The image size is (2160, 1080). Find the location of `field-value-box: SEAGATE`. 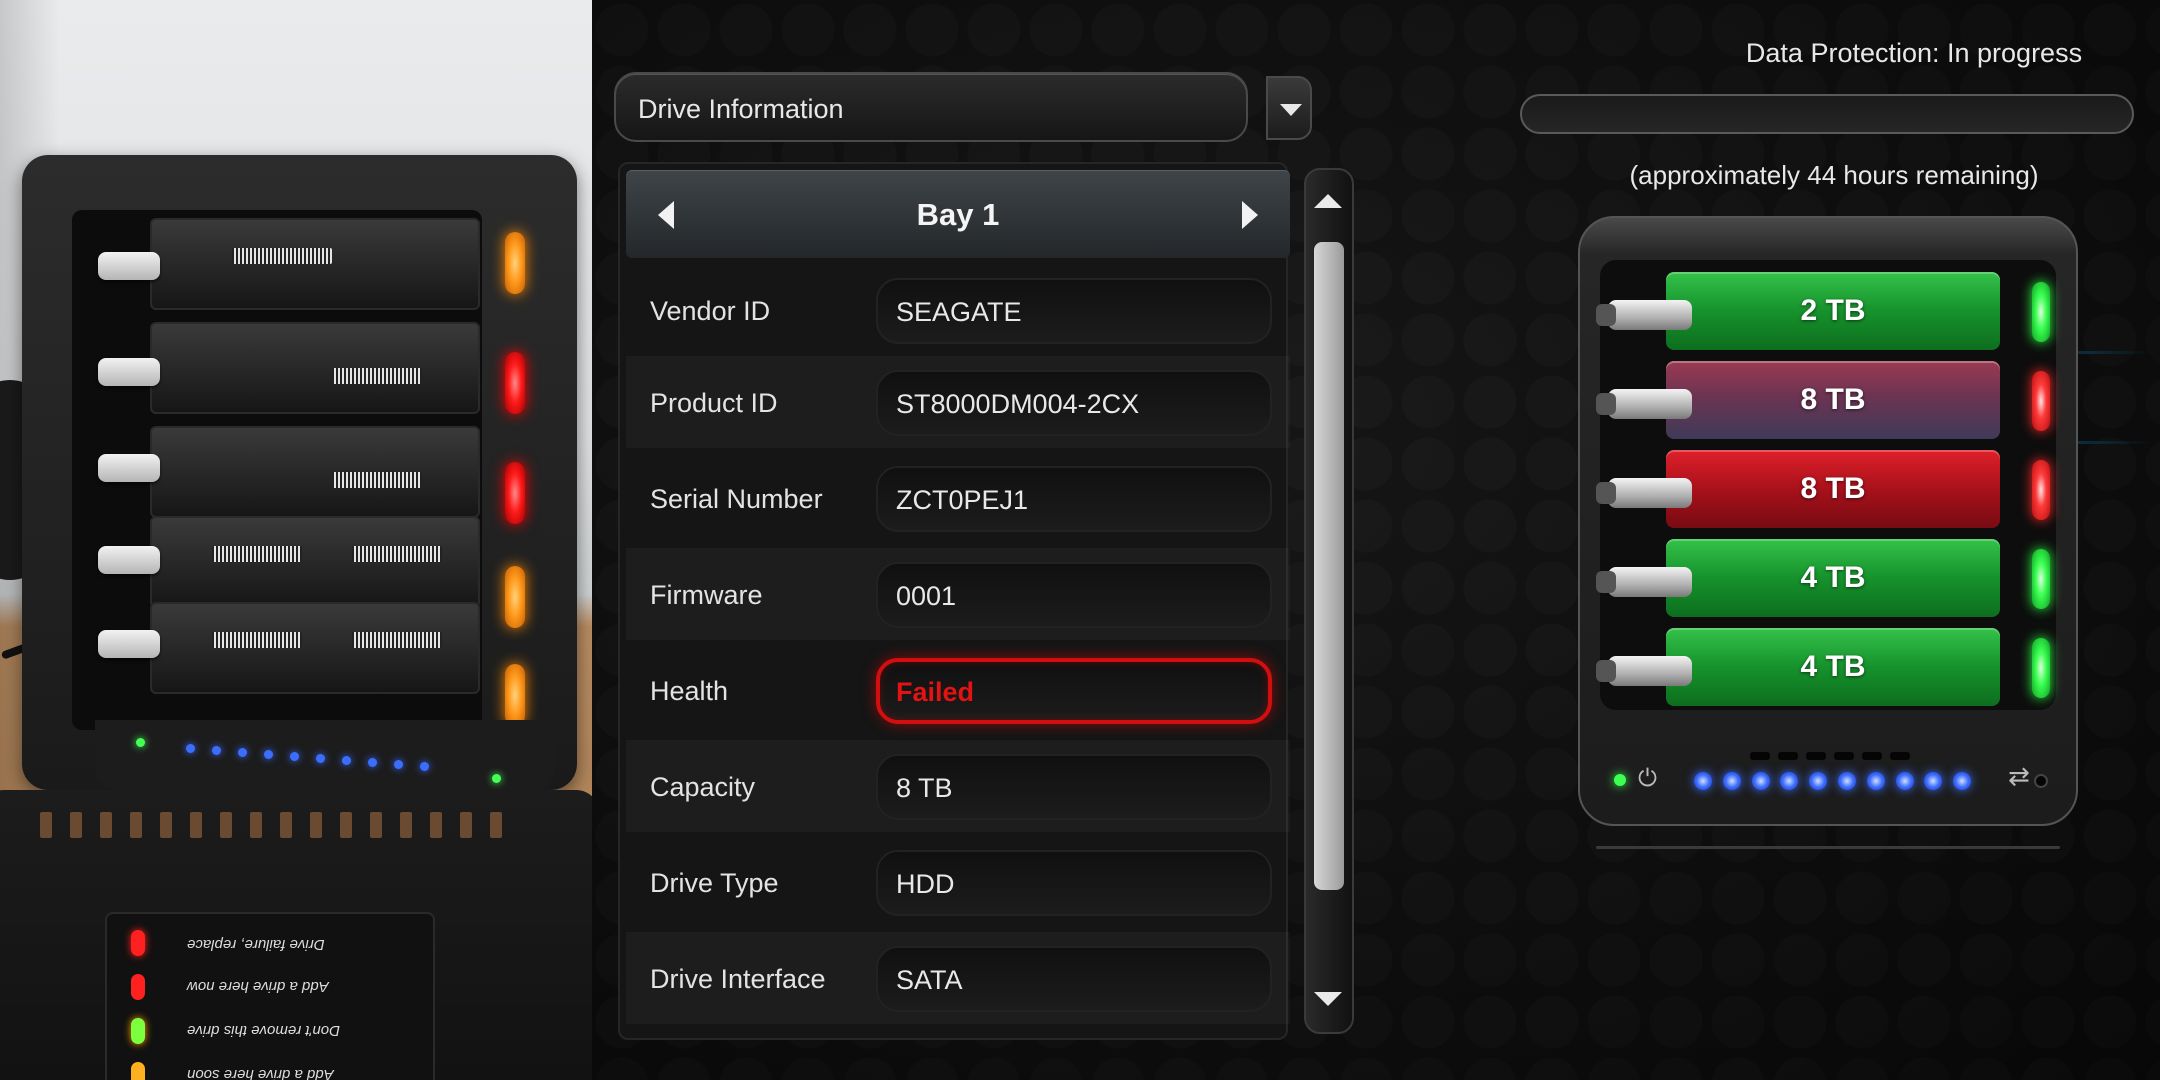

field-value-box: SEAGATE is located at coordinates (1074, 311).